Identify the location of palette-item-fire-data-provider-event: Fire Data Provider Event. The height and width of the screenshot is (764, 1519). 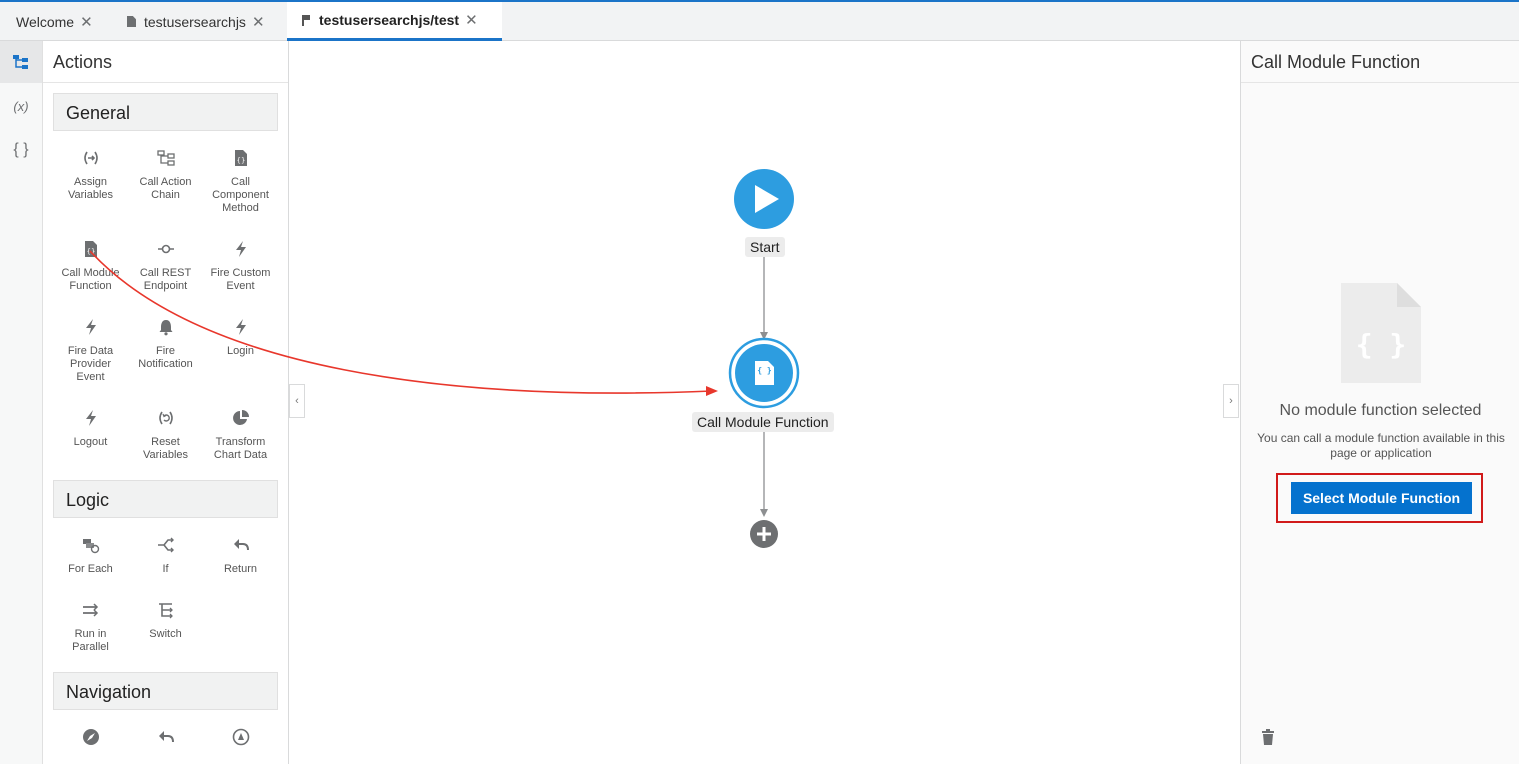
(90, 351).